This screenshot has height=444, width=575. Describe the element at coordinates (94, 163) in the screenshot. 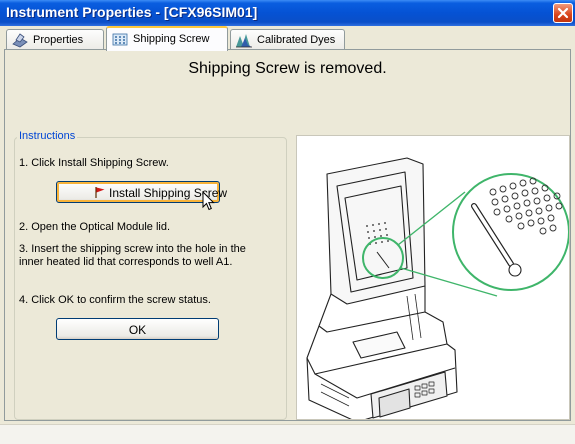

I see `step-1-text: 1. Click Install Shipping Screw.` at that location.